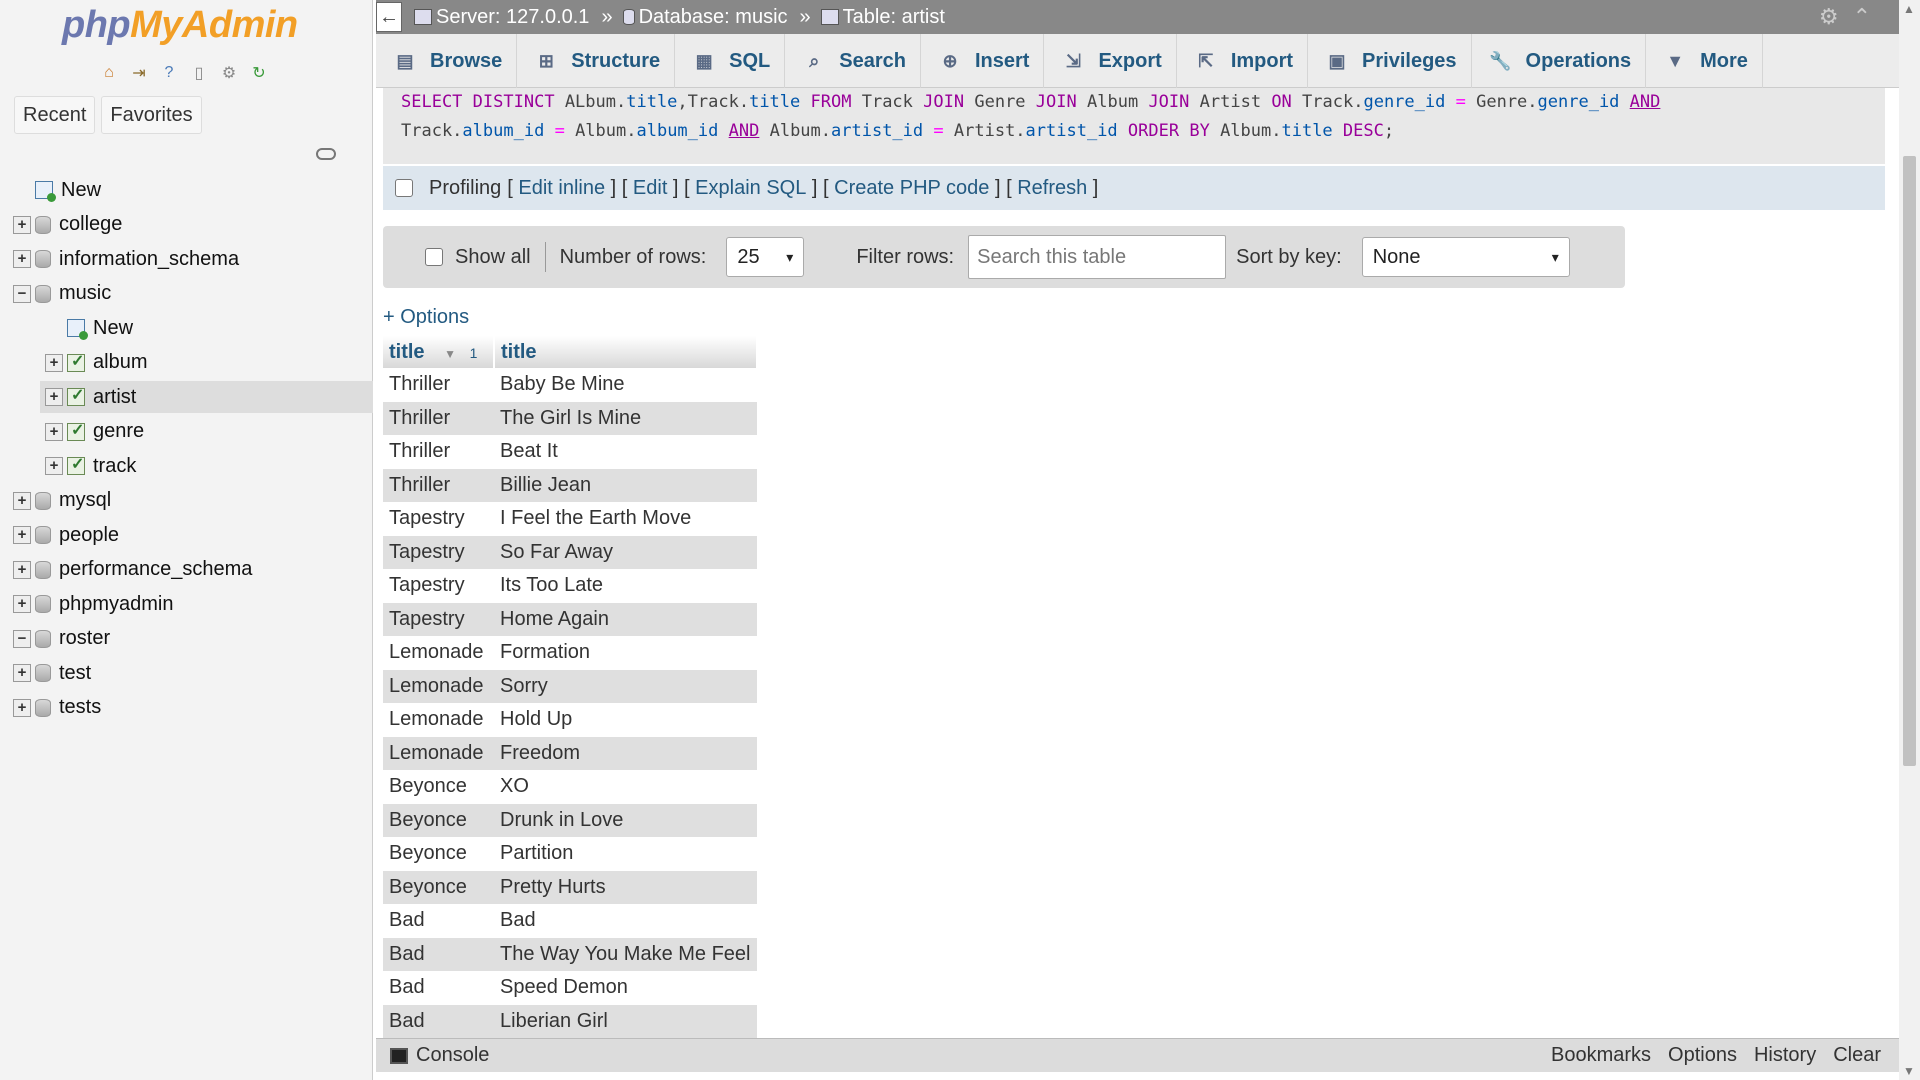 Image resolution: width=1920 pixels, height=1080 pixels. Describe the element at coordinates (169, 73) in the screenshot. I see `help-icon: ?` at that location.